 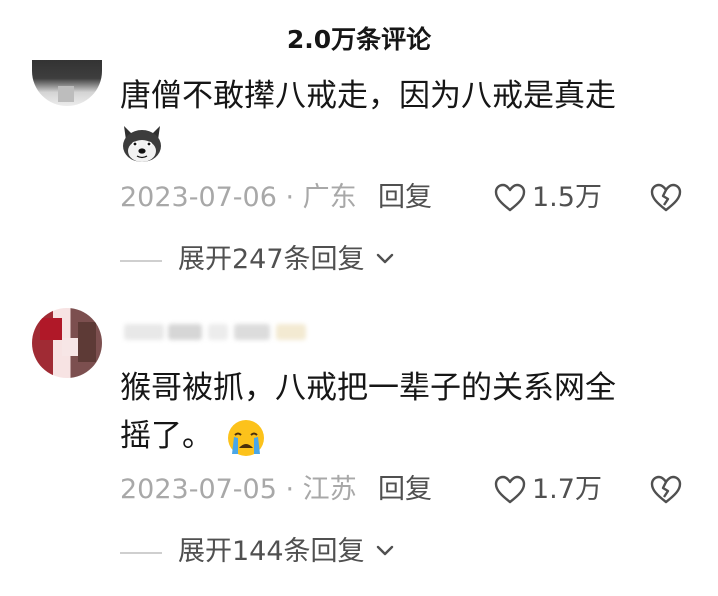 What do you see at coordinates (368, 388) in the screenshot?
I see `comment-text: 猴哥被抓，八戒把一辈子的关系网全` at bounding box center [368, 388].